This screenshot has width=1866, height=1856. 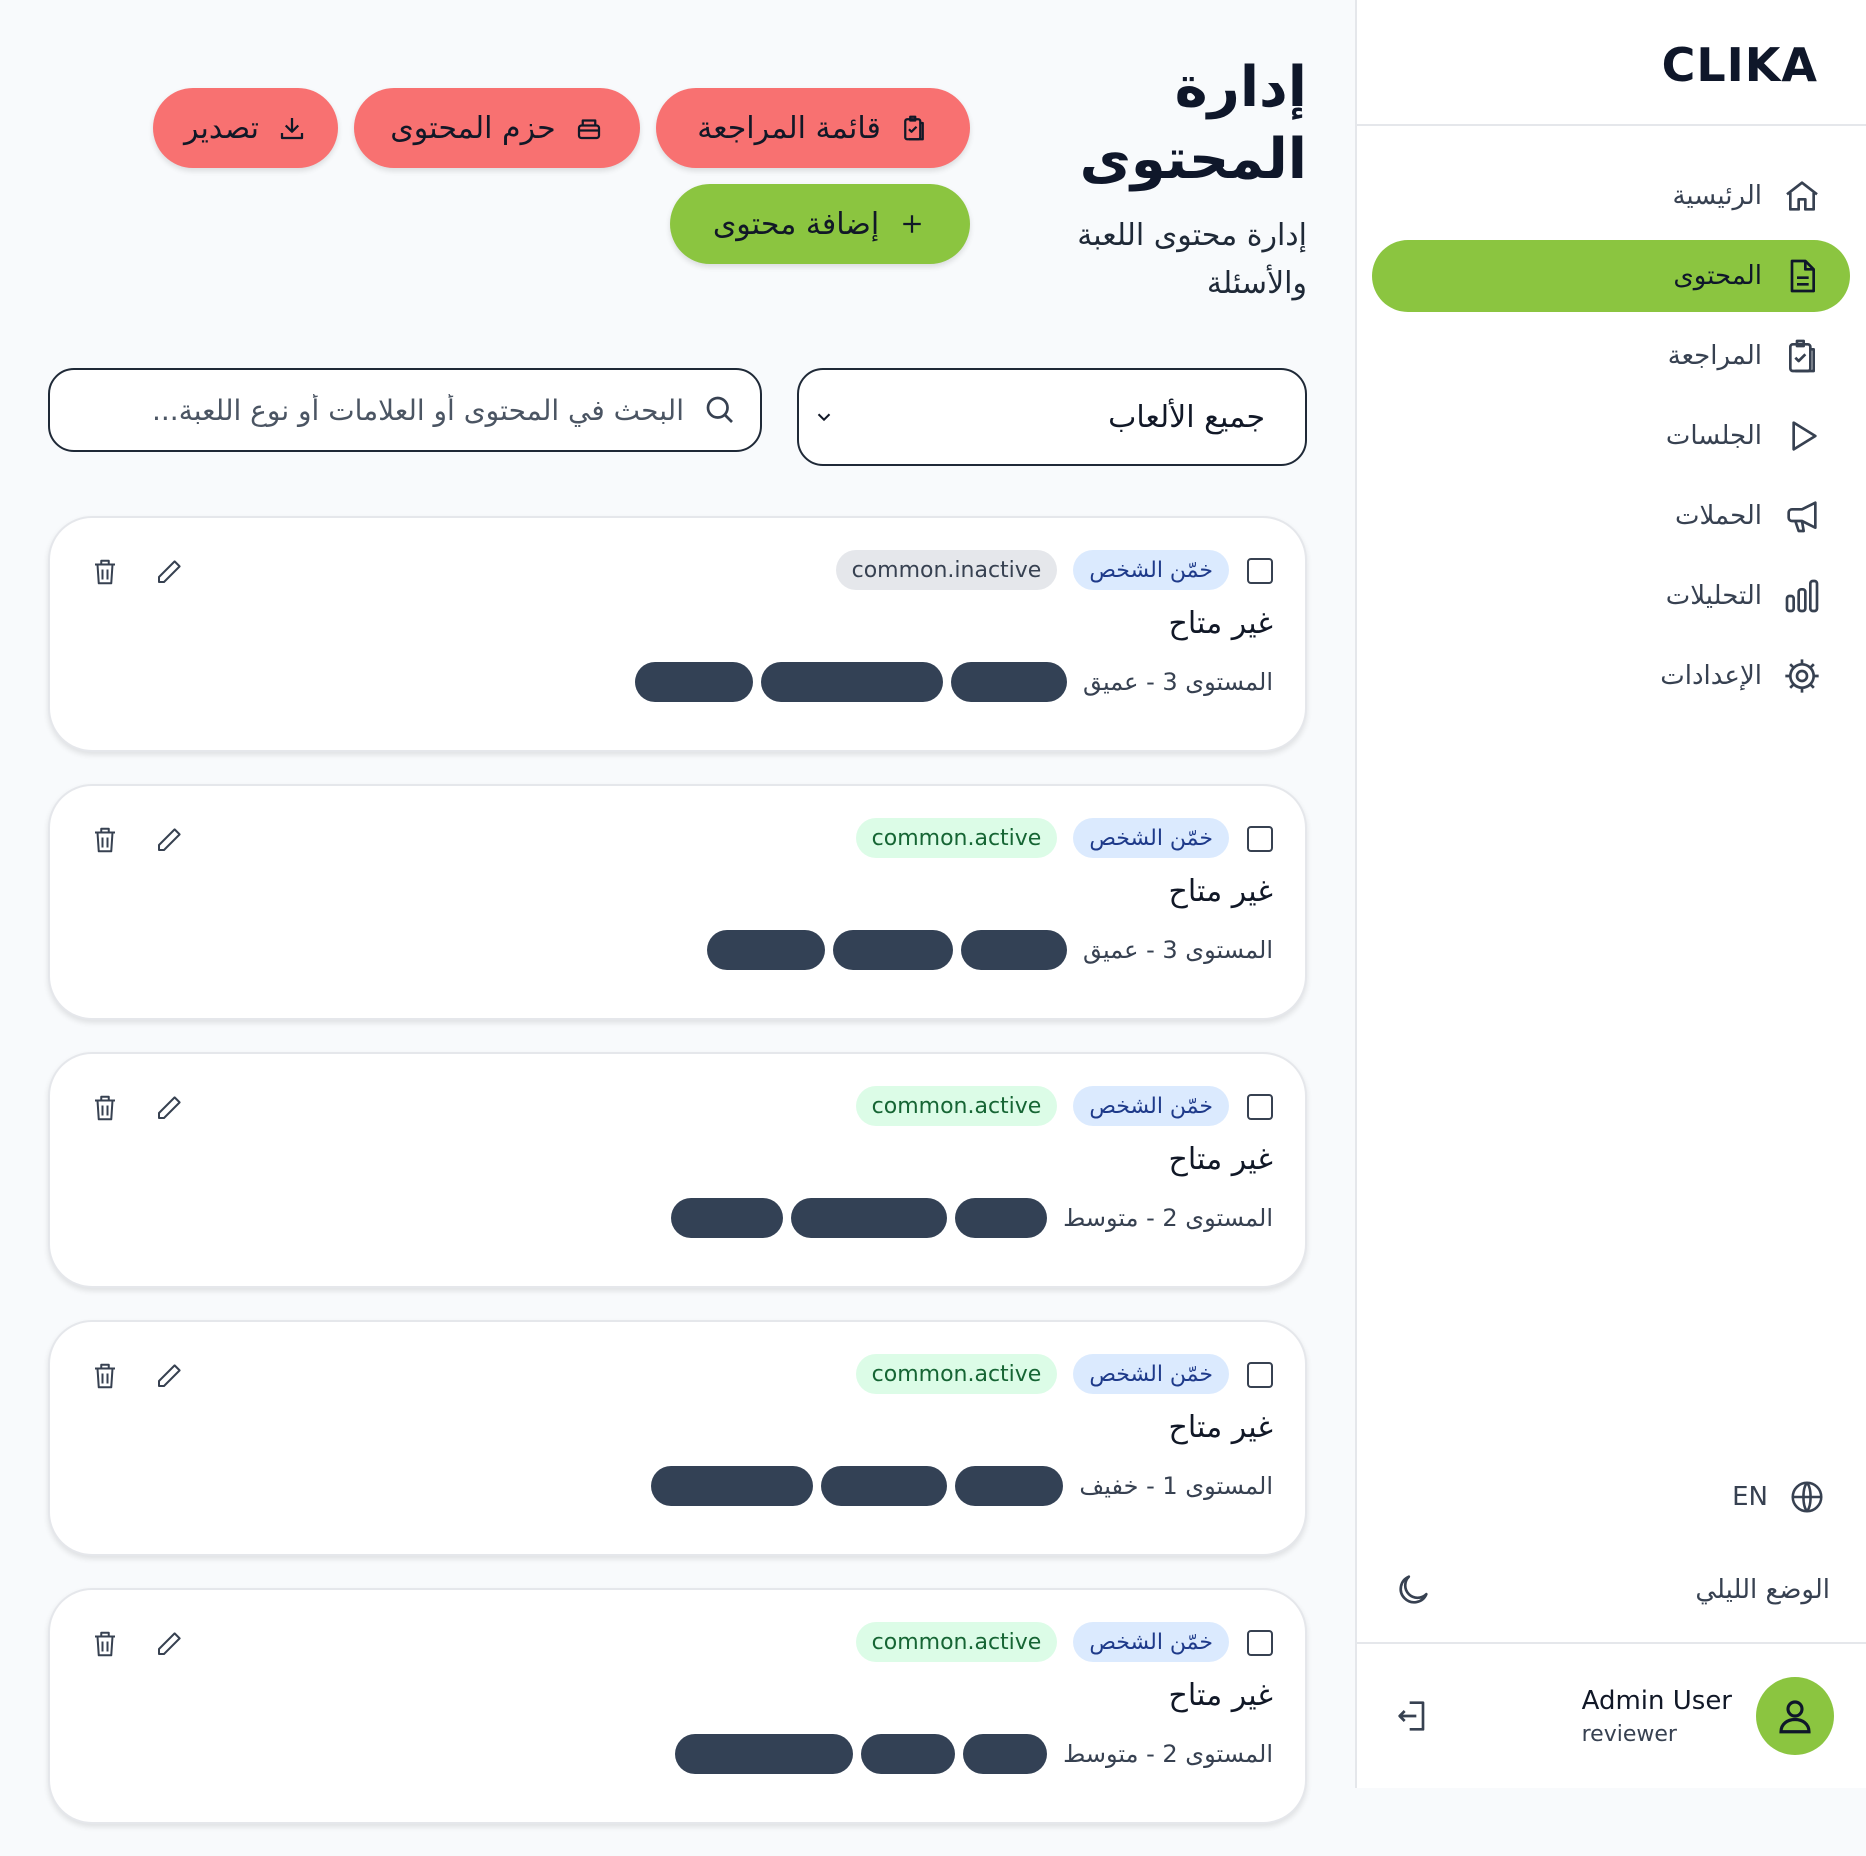 What do you see at coordinates (1611, 276) in the screenshot?
I see `sidebar-item-content: المحتوى` at bounding box center [1611, 276].